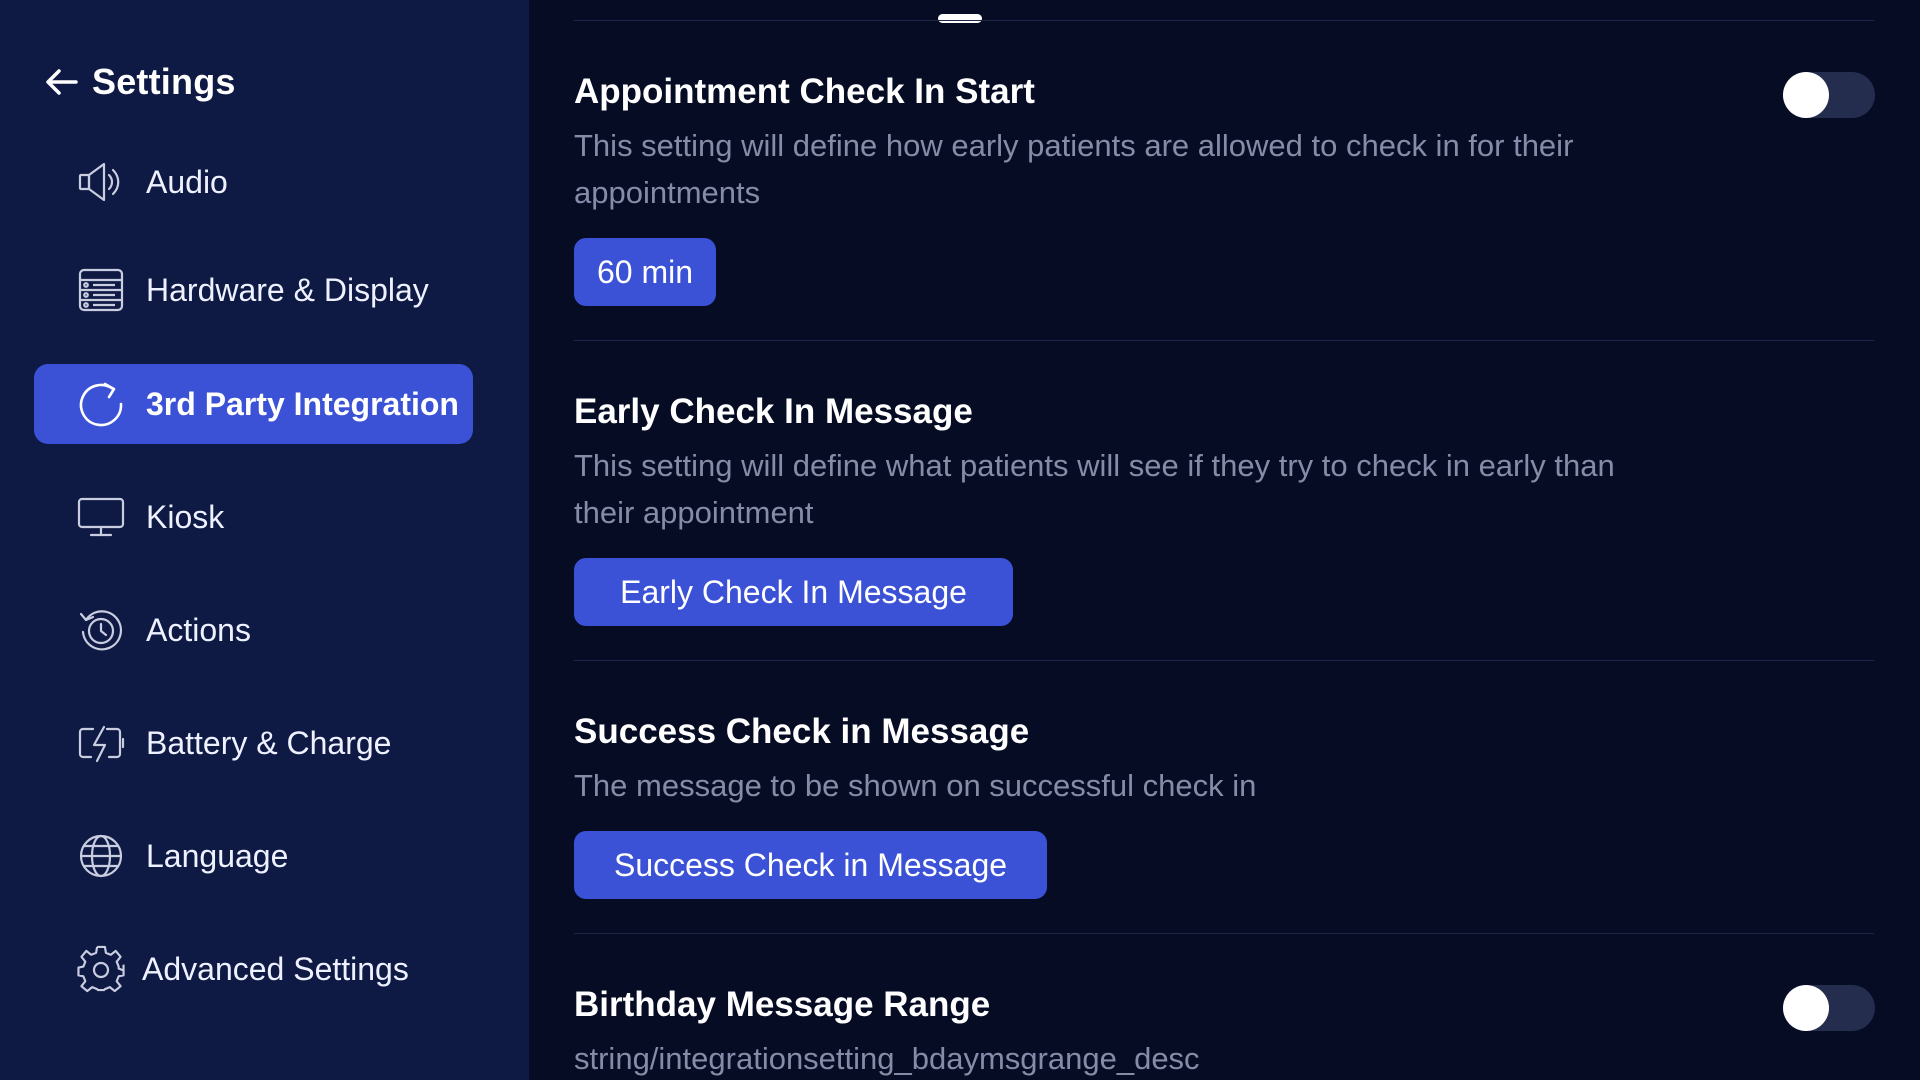  I want to click on gear-icon, so click(101, 969).